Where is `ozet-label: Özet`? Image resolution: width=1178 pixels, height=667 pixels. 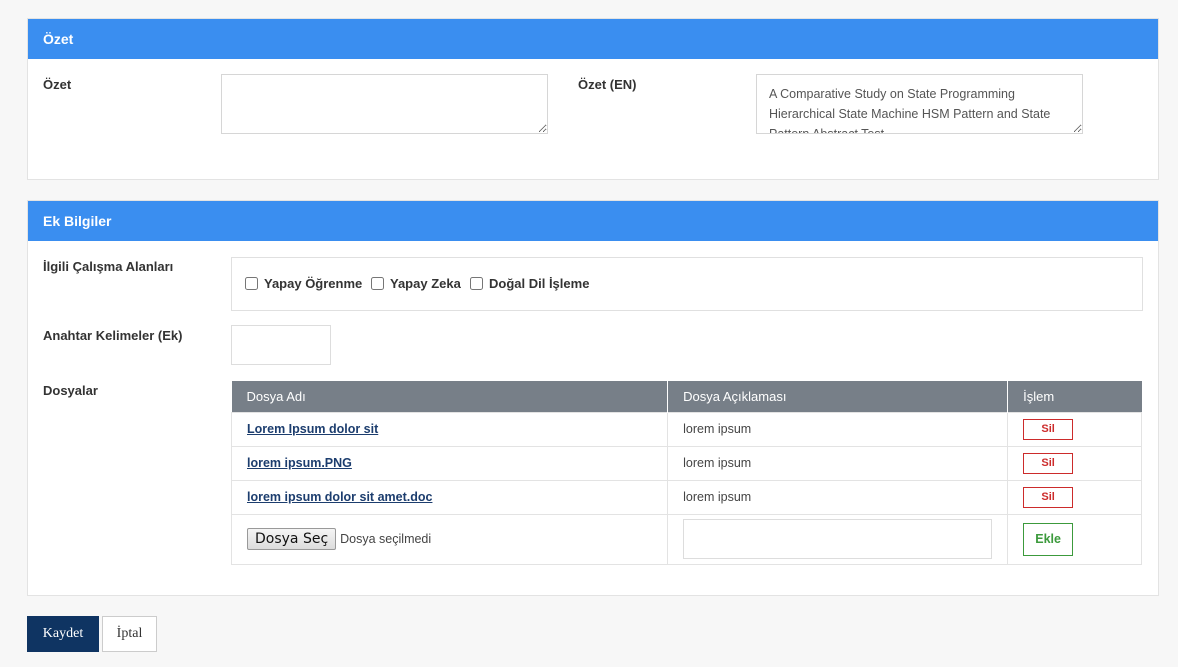
ozet-label: Özet is located at coordinates (57, 84).